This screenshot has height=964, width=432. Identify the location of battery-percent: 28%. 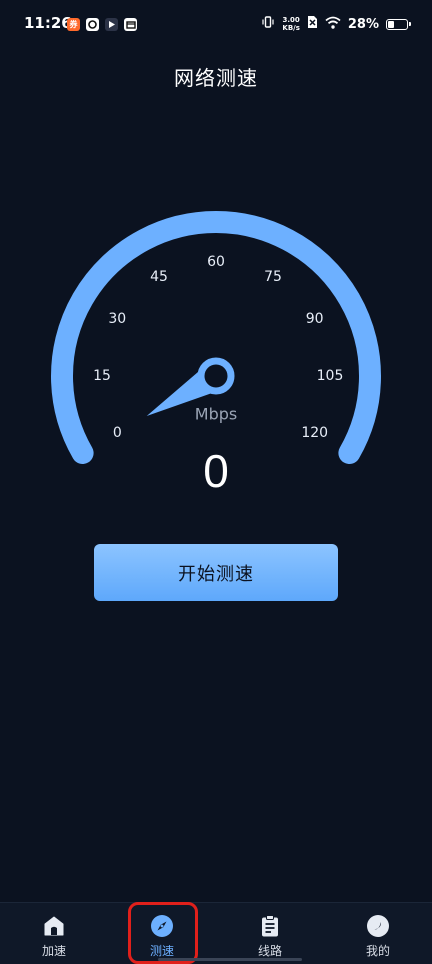
(363, 24).